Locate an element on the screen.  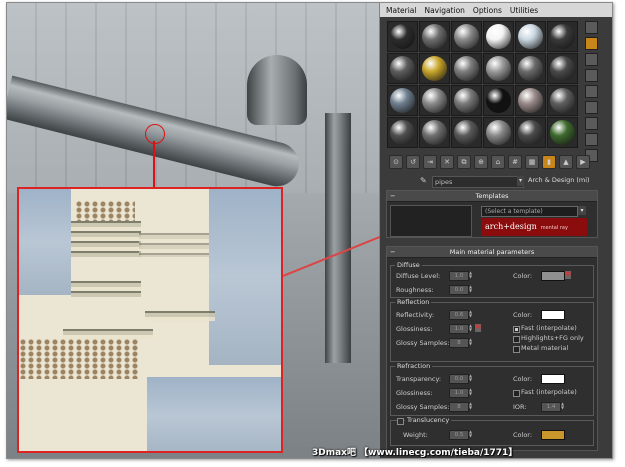
go-forward-icon: ▶ is located at coordinates (583, 162).